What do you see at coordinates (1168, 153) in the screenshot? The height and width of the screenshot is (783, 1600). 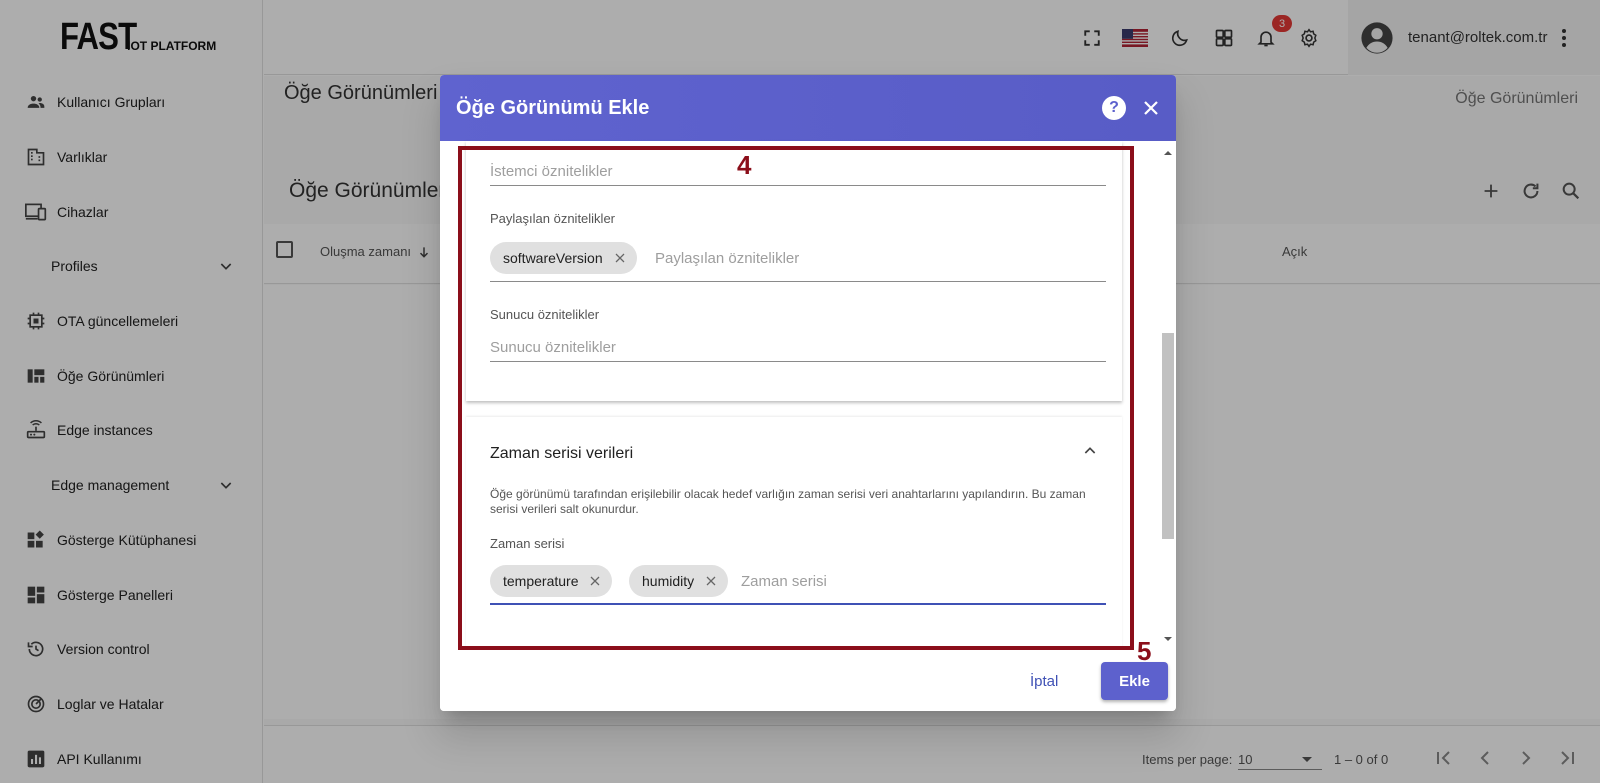 I see `scroll-up-arrow-icon` at bounding box center [1168, 153].